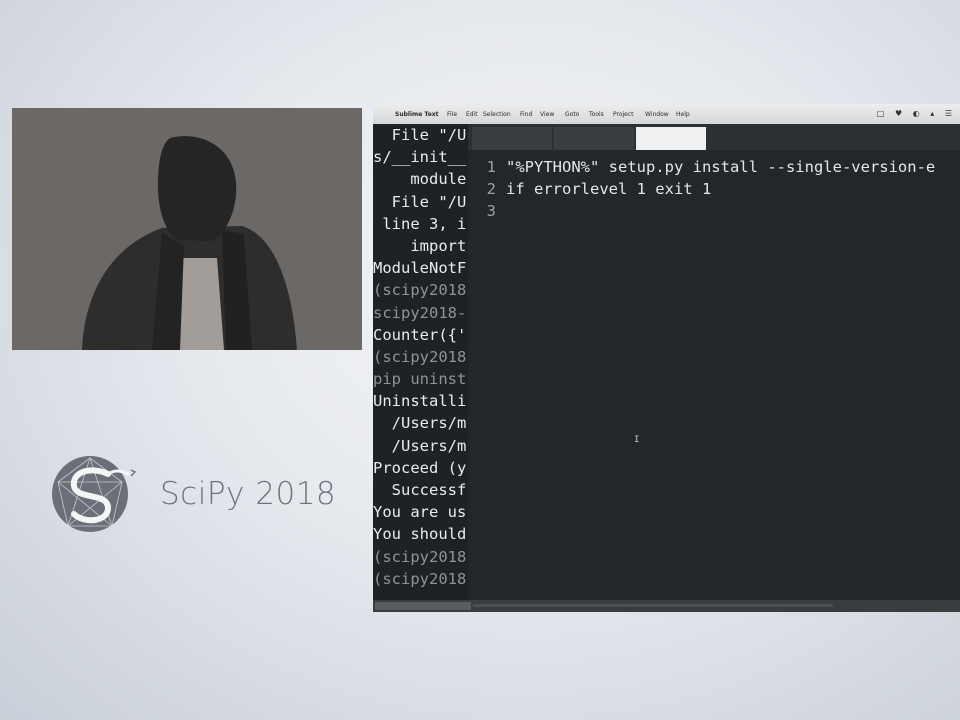  Describe the element at coordinates (420, 534) in the screenshot. I see `terminal-line: You should` at that location.